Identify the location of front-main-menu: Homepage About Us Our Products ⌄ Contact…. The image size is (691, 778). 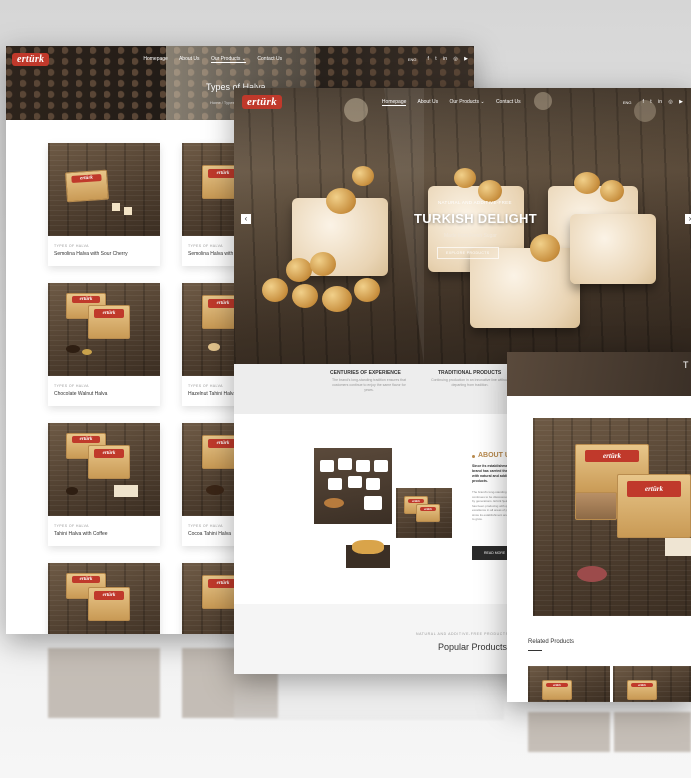
(456, 102).